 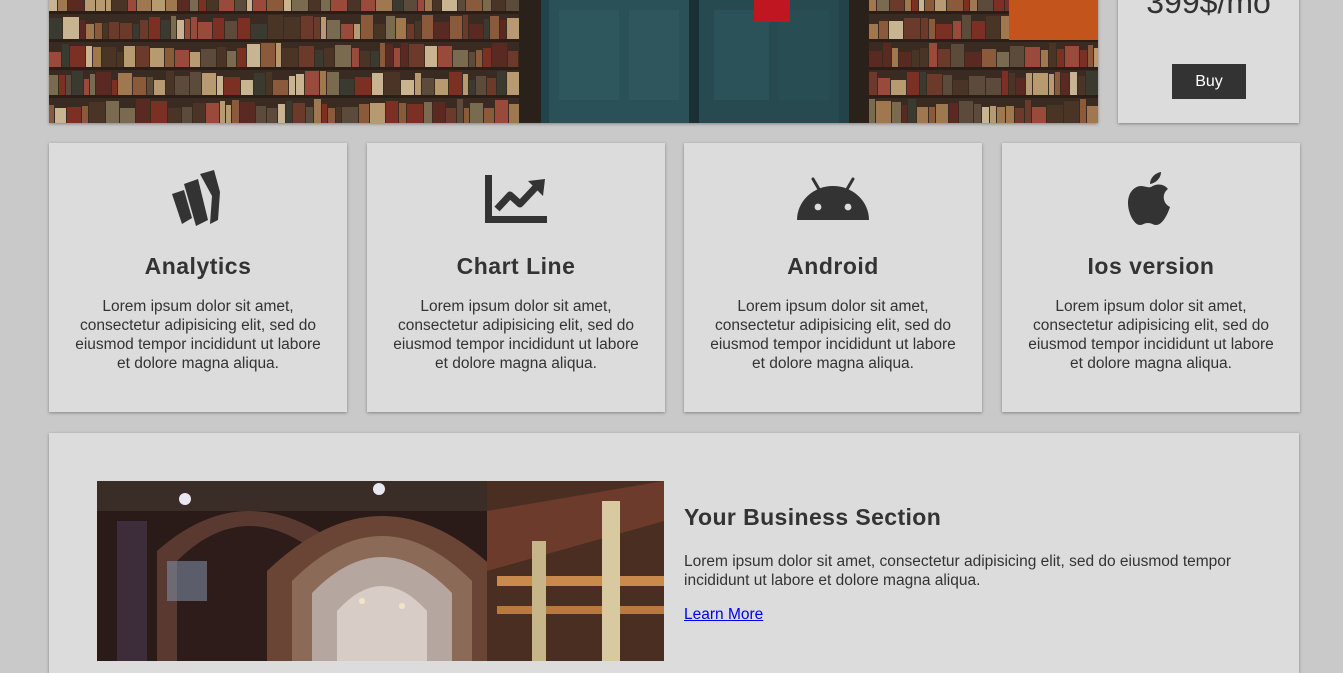 I want to click on business-photo, so click(x=380, y=571).